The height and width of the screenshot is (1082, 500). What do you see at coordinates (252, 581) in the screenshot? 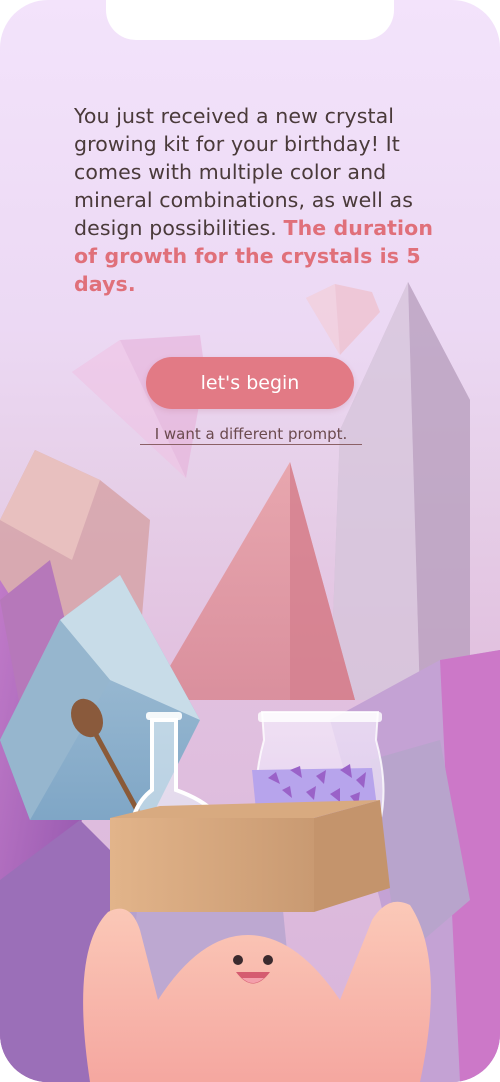
I see `pink-pyramid-crystal` at bounding box center [252, 581].